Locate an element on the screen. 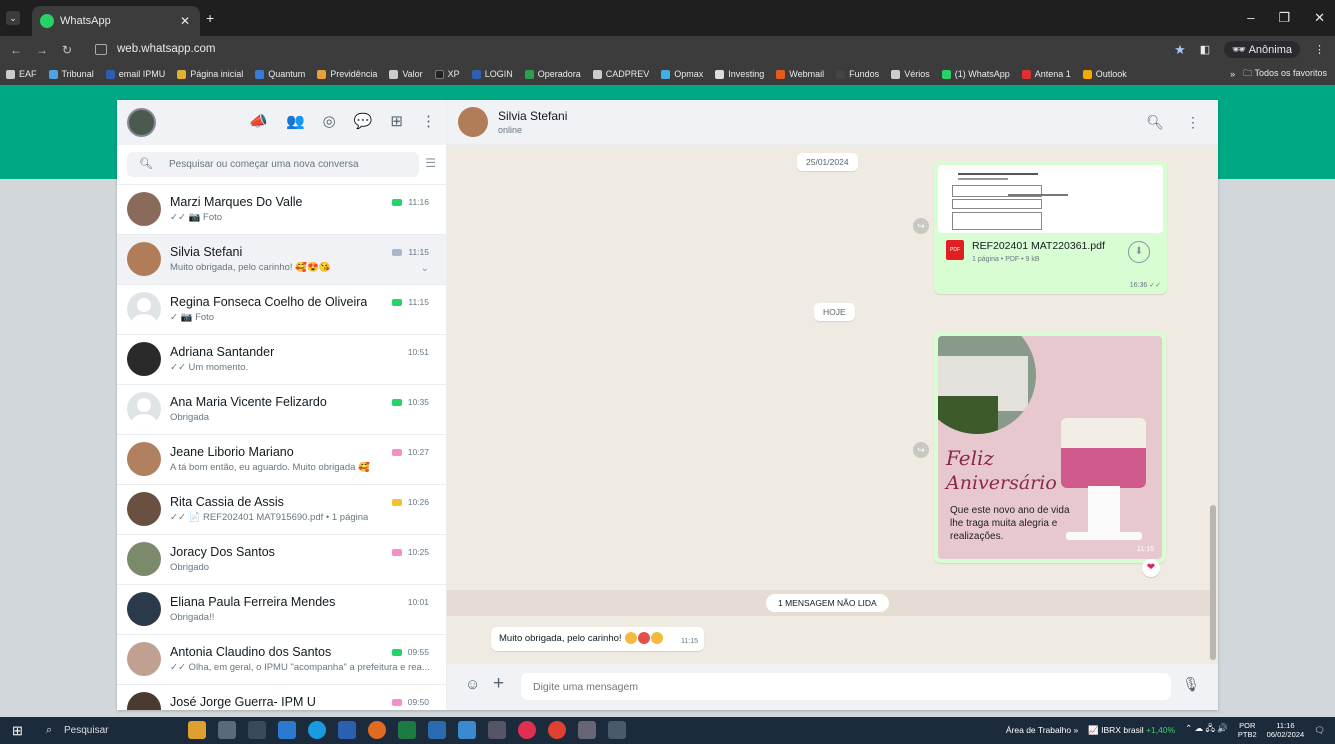 The image size is (1335, 744). attach-icon: + is located at coordinates (498, 684).